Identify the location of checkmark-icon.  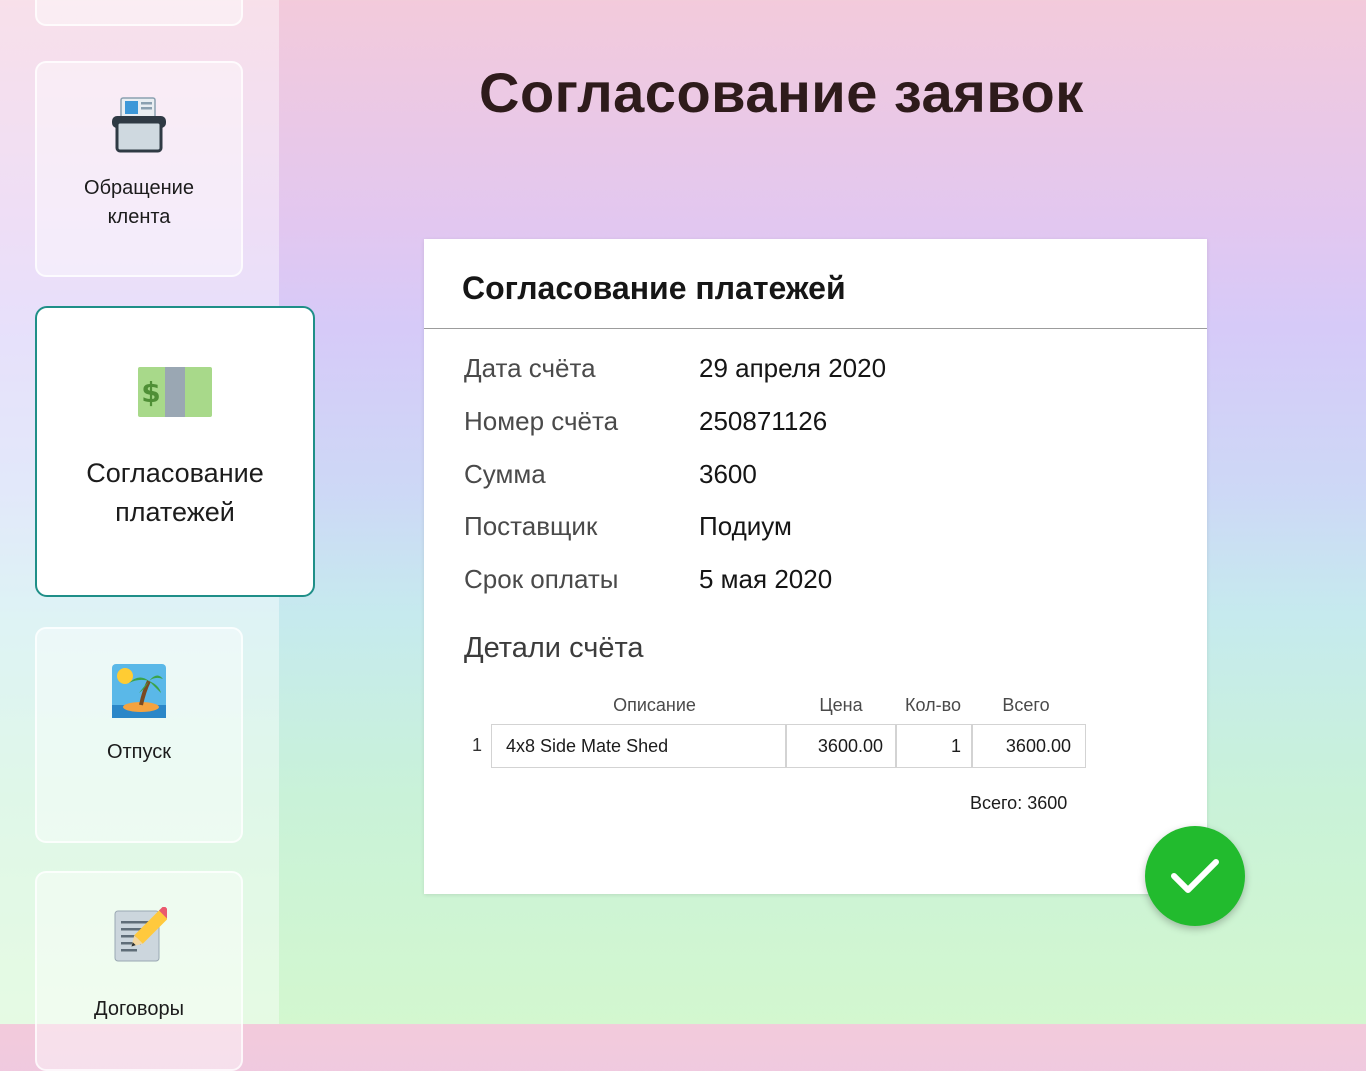
(1195, 876).